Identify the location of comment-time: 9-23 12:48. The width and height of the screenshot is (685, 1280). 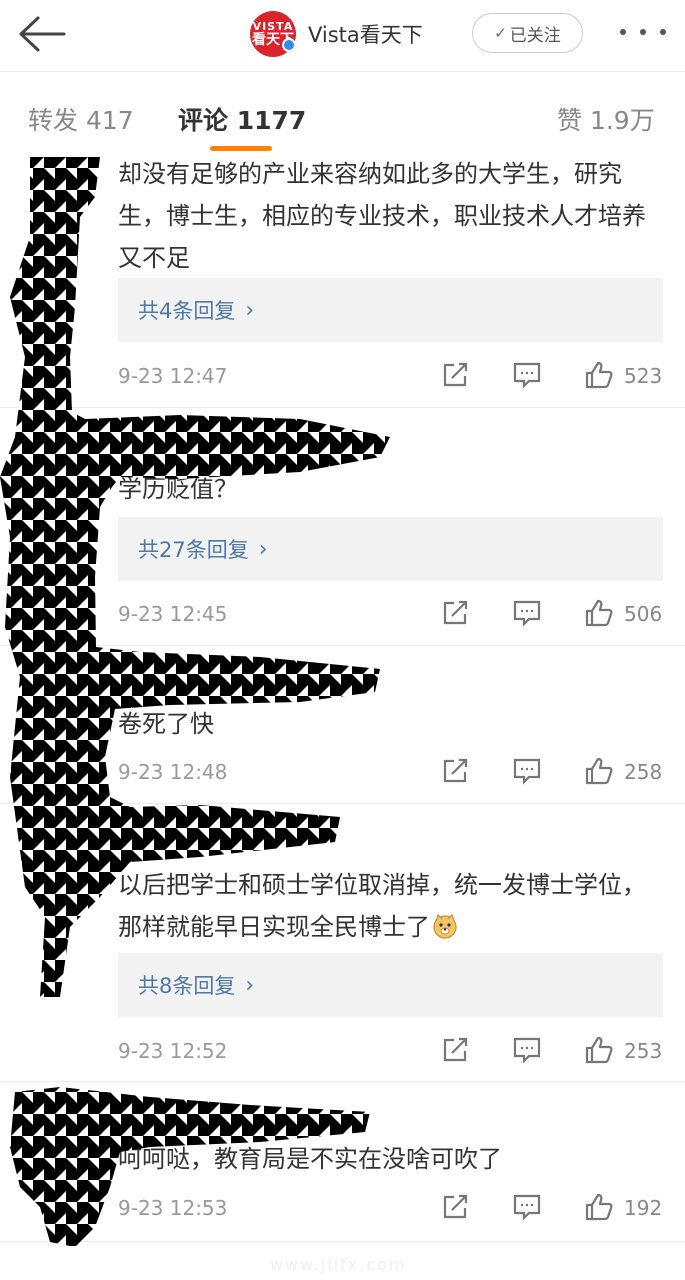
(173, 772).